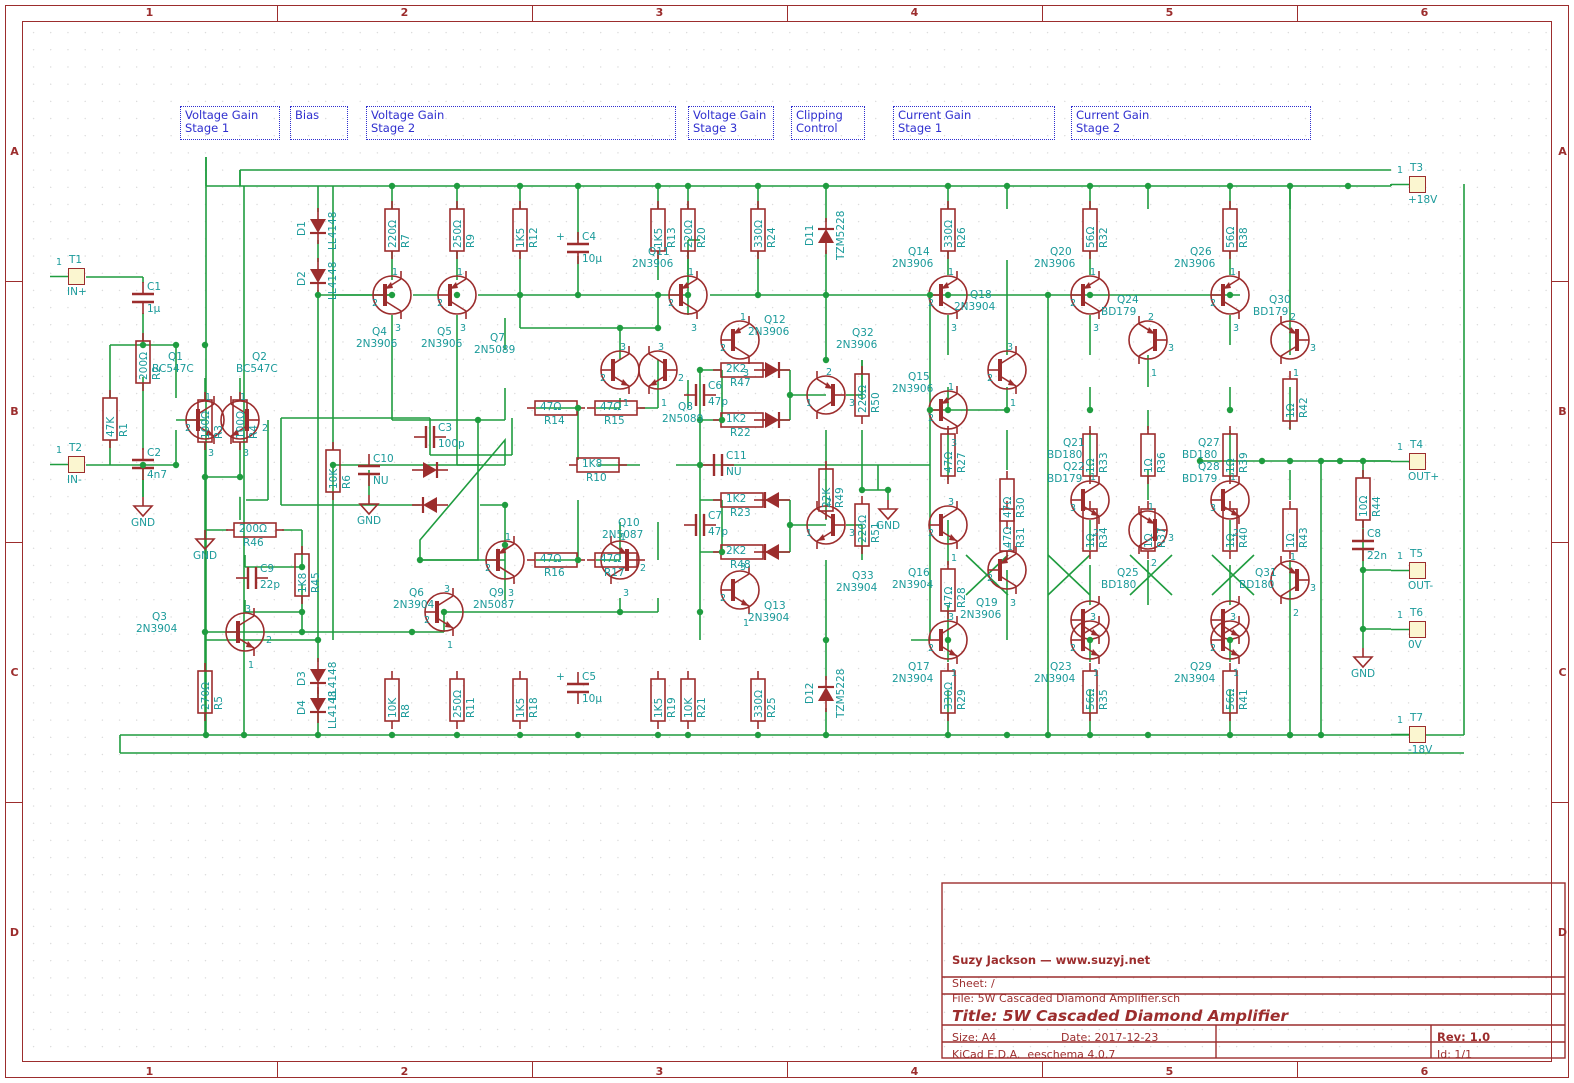 The image size is (1574, 1083). I want to click on resistor-ref-r7: R7, so click(406, 241).